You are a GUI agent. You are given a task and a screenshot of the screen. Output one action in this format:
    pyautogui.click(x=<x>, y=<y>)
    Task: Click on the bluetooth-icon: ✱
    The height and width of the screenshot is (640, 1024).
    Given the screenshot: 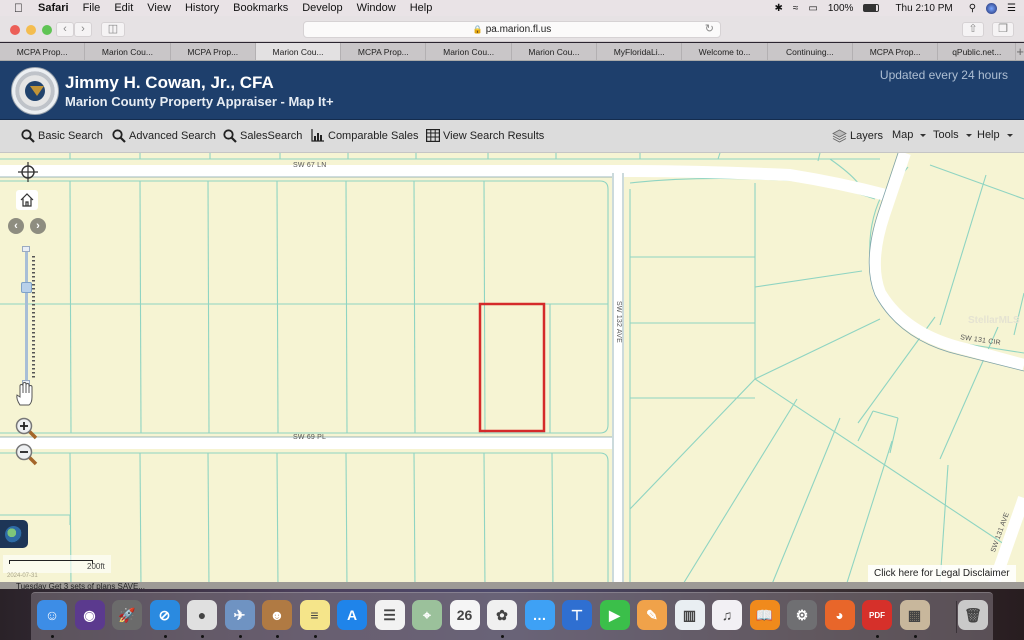 What is the action you would take?
    pyautogui.click(x=779, y=8)
    